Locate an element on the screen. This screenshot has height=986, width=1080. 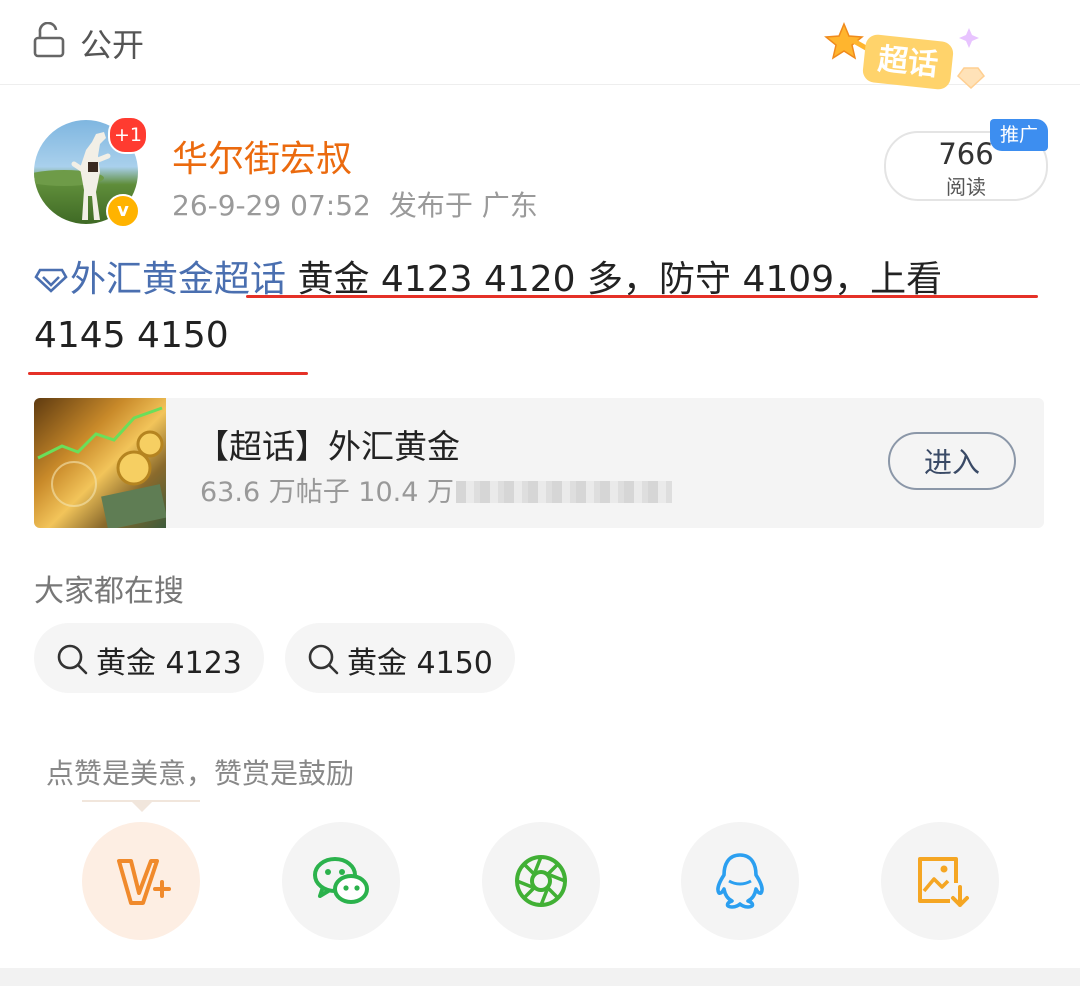
post-timestamp: 26-9-29 07:52 is located at coordinates (271, 205).